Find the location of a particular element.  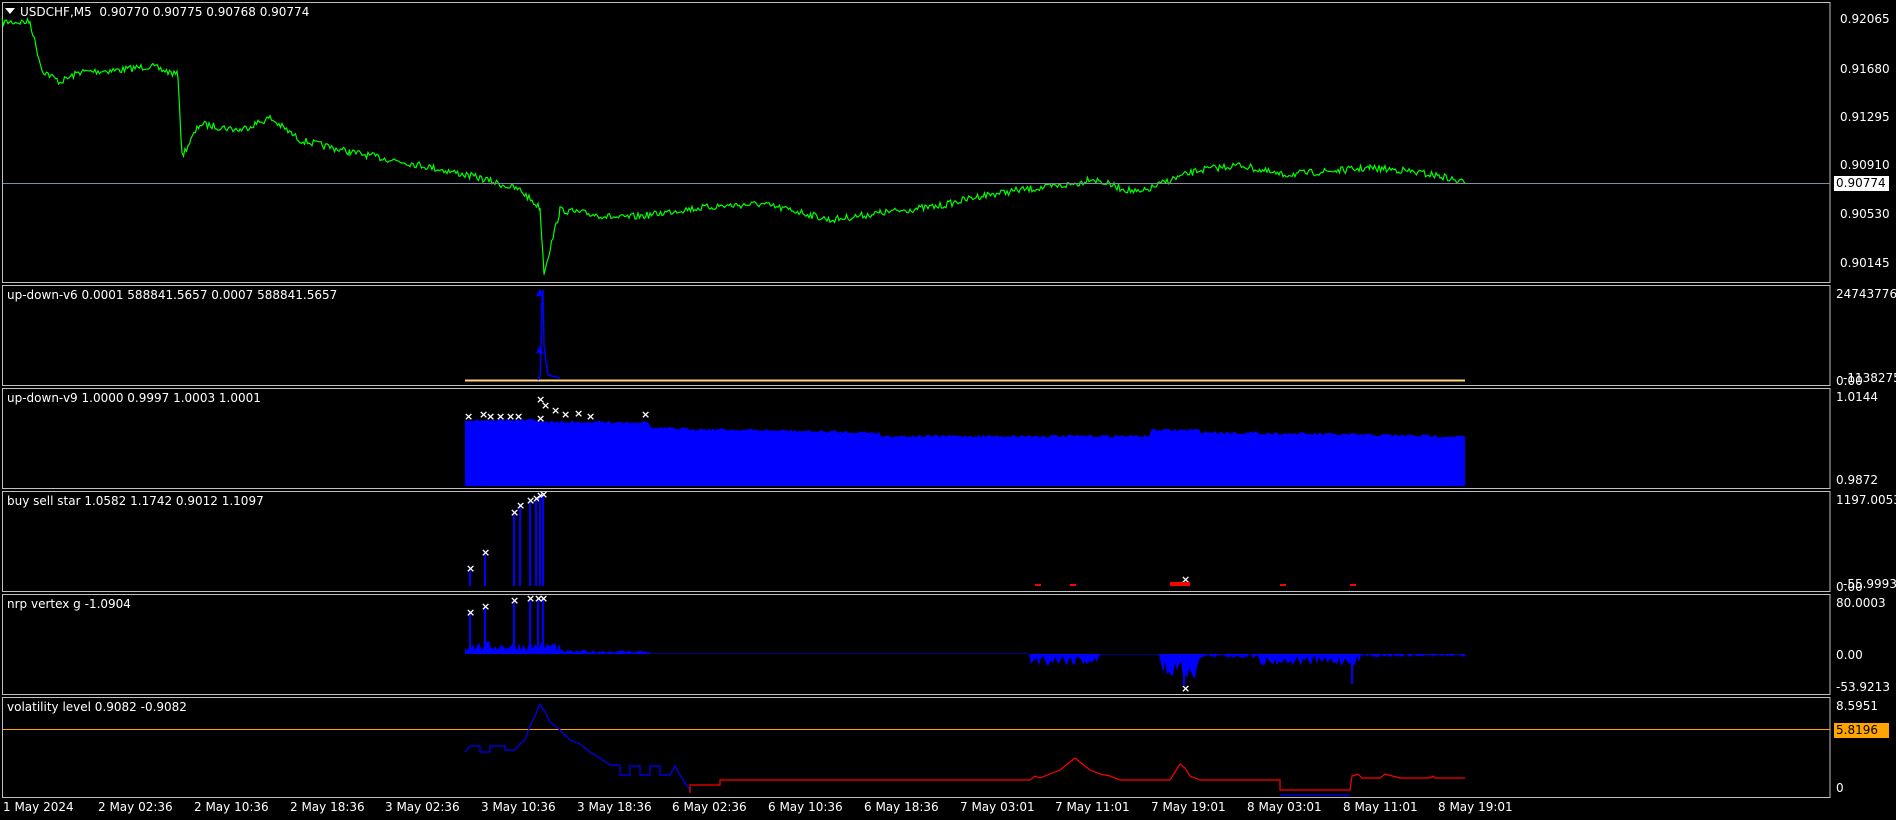

volatility-high-series is located at coordinates (577, 746).